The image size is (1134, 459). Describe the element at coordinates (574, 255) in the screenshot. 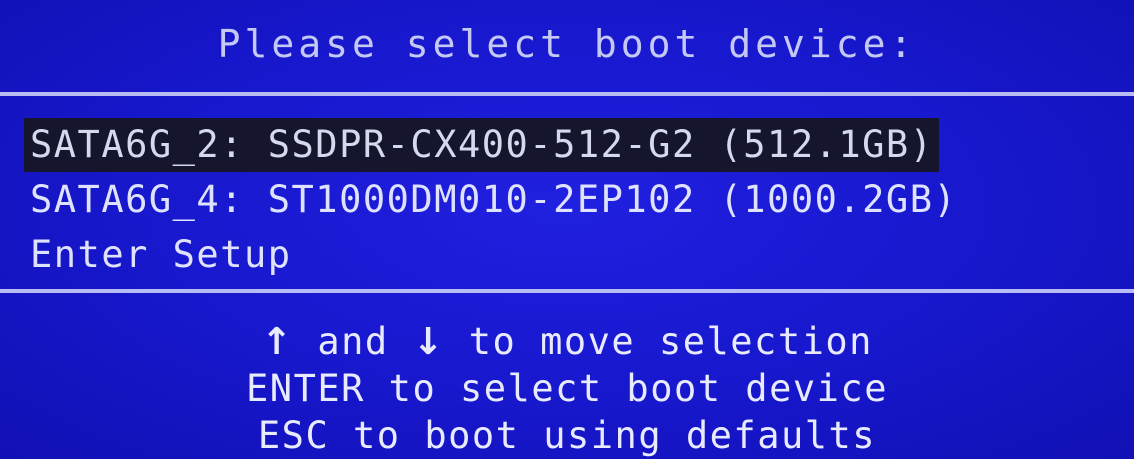

I see `boot-row-3: Enter Setup` at that location.